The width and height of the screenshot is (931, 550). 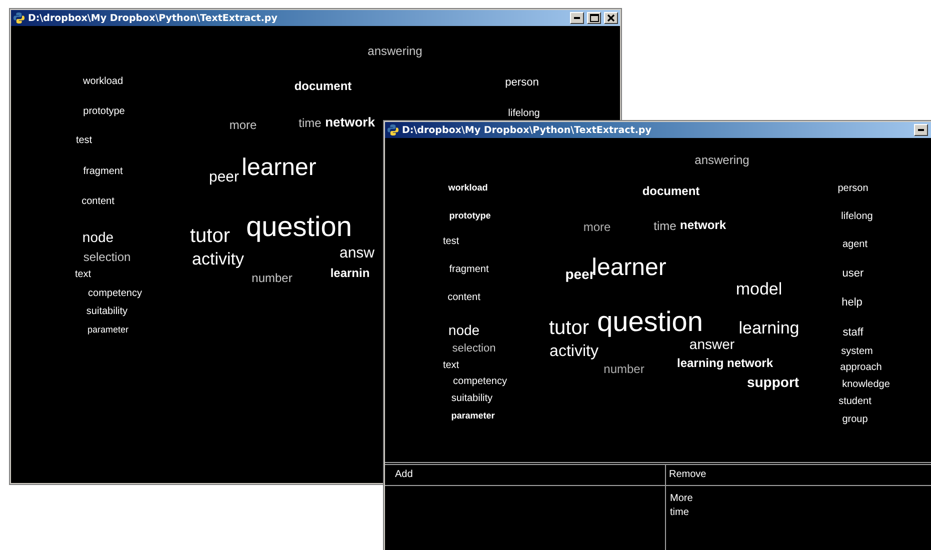 I want to click on cloud-word: agent, so click(x=855, y=245).